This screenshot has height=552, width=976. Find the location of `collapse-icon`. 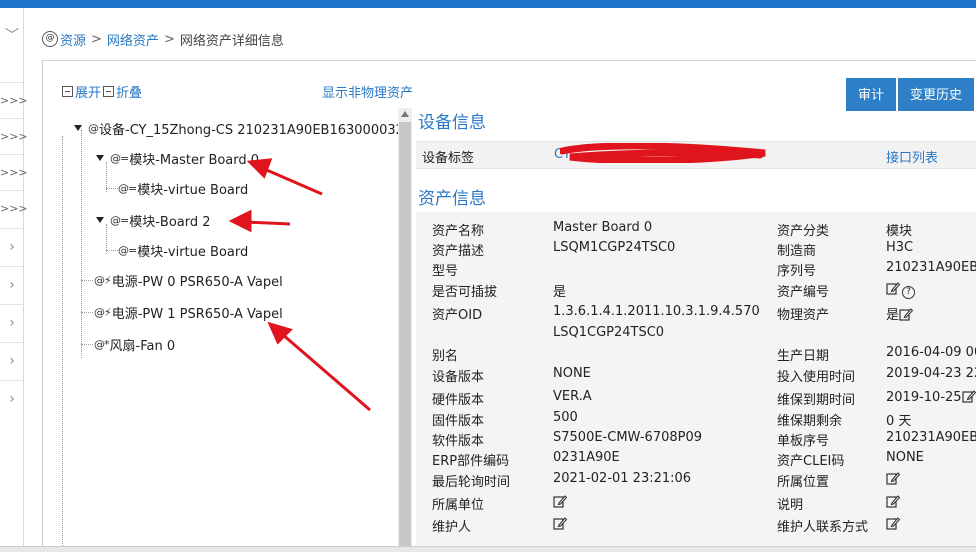

collapse-icon is located at coordinates (109, 91).